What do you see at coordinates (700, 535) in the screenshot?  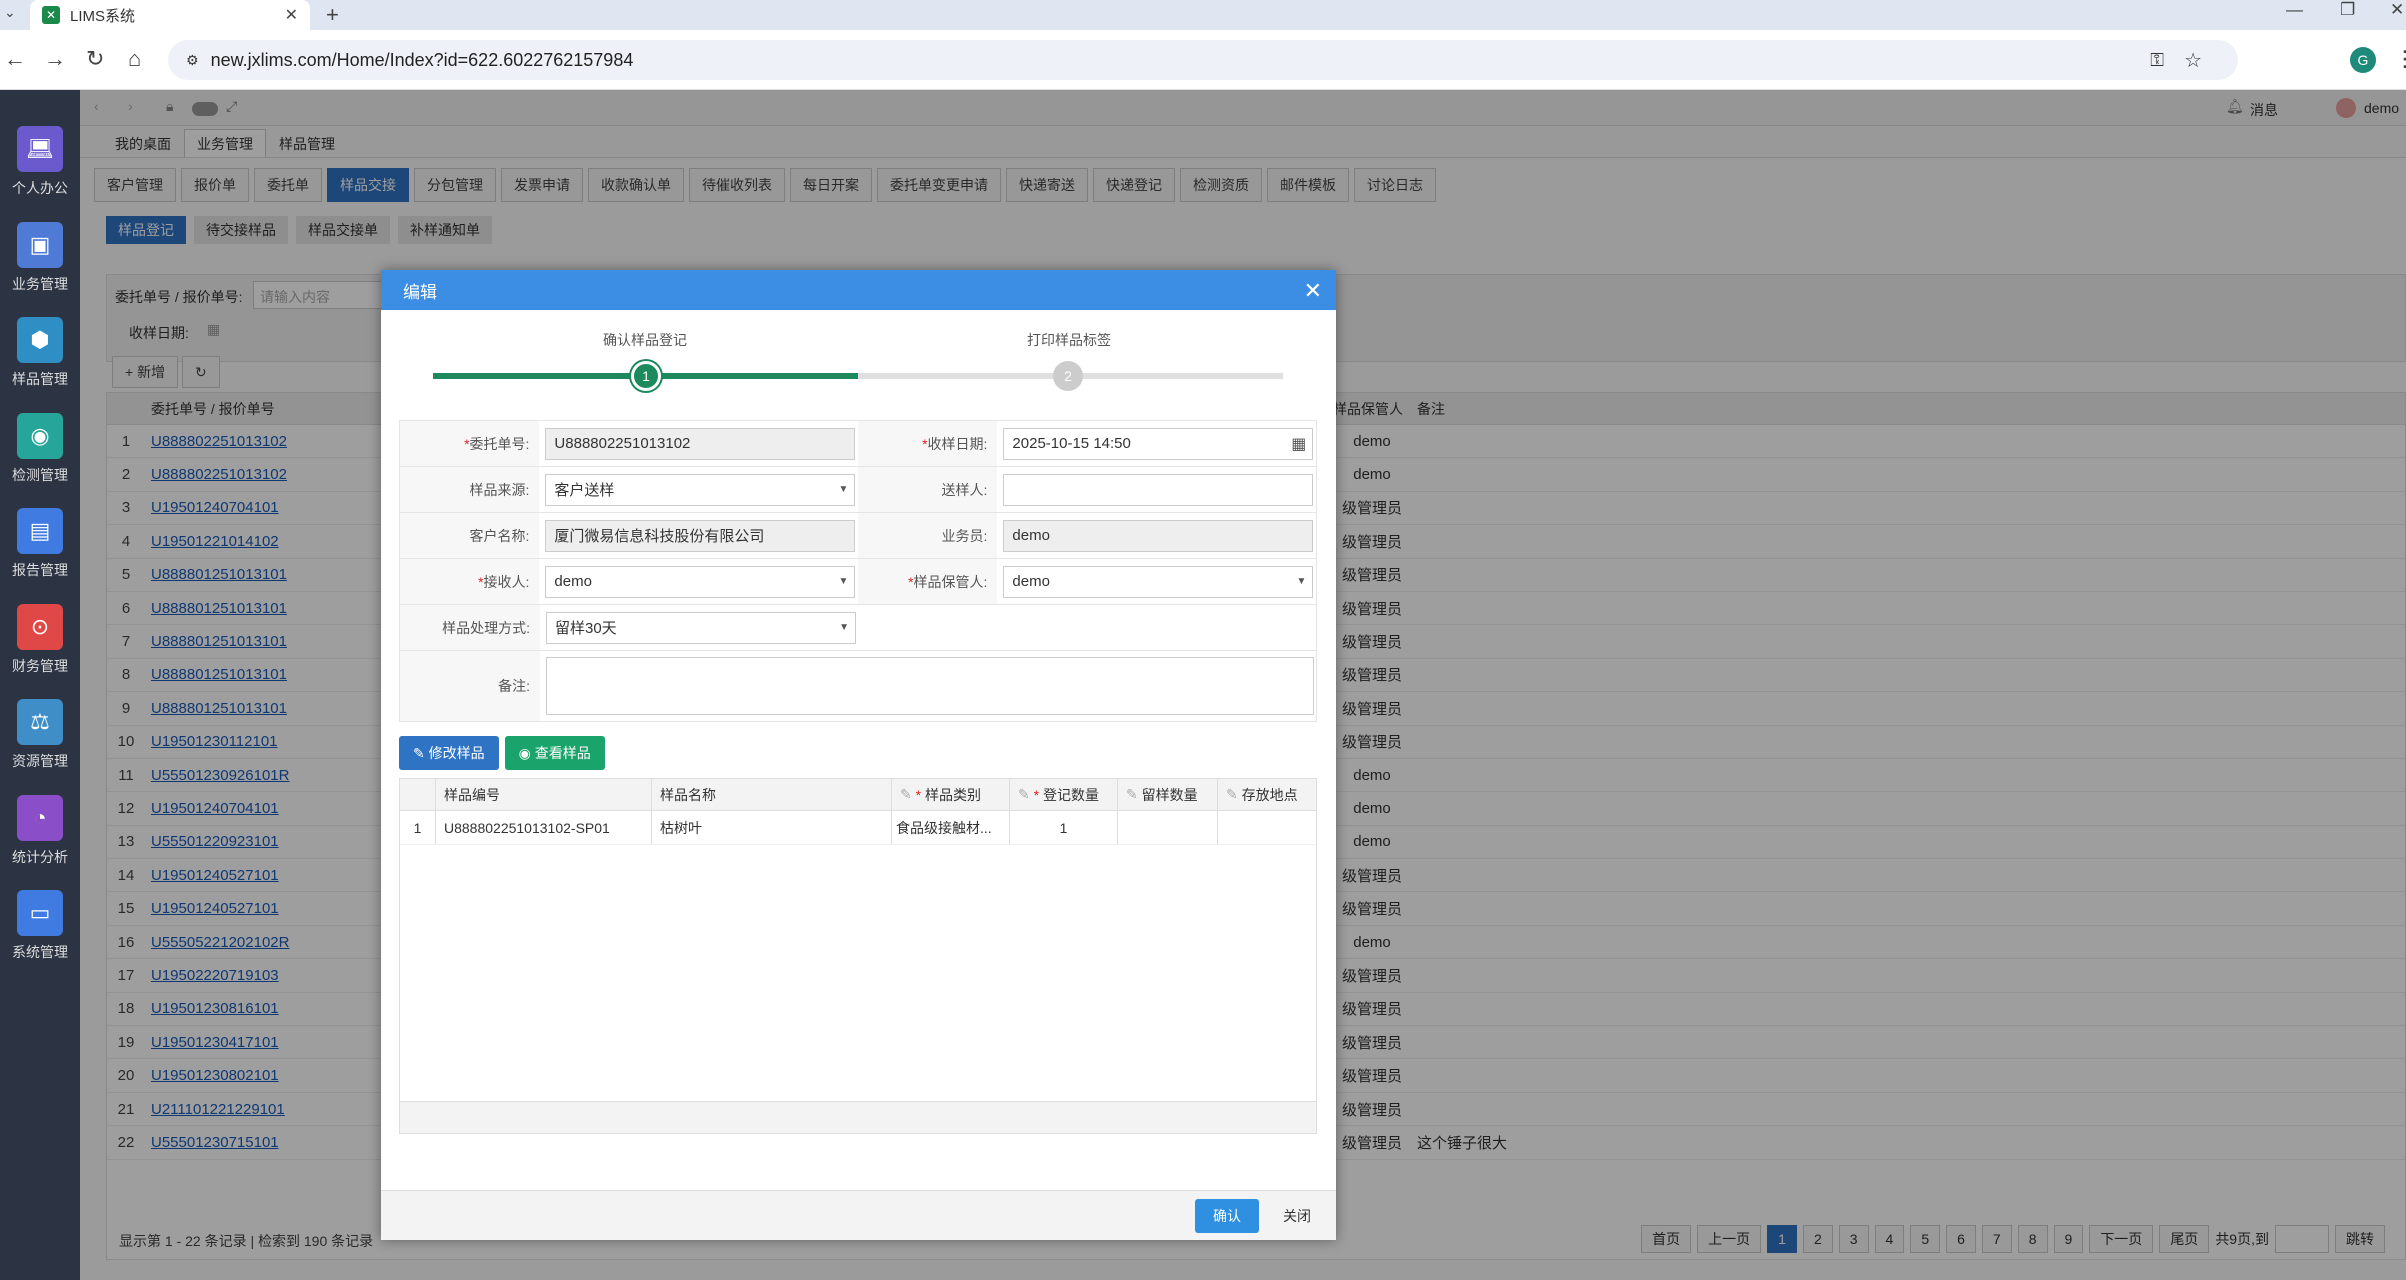 I see `customer-field: 厦门微易信息科技股份有限公司` at bounding box center [700, 535].